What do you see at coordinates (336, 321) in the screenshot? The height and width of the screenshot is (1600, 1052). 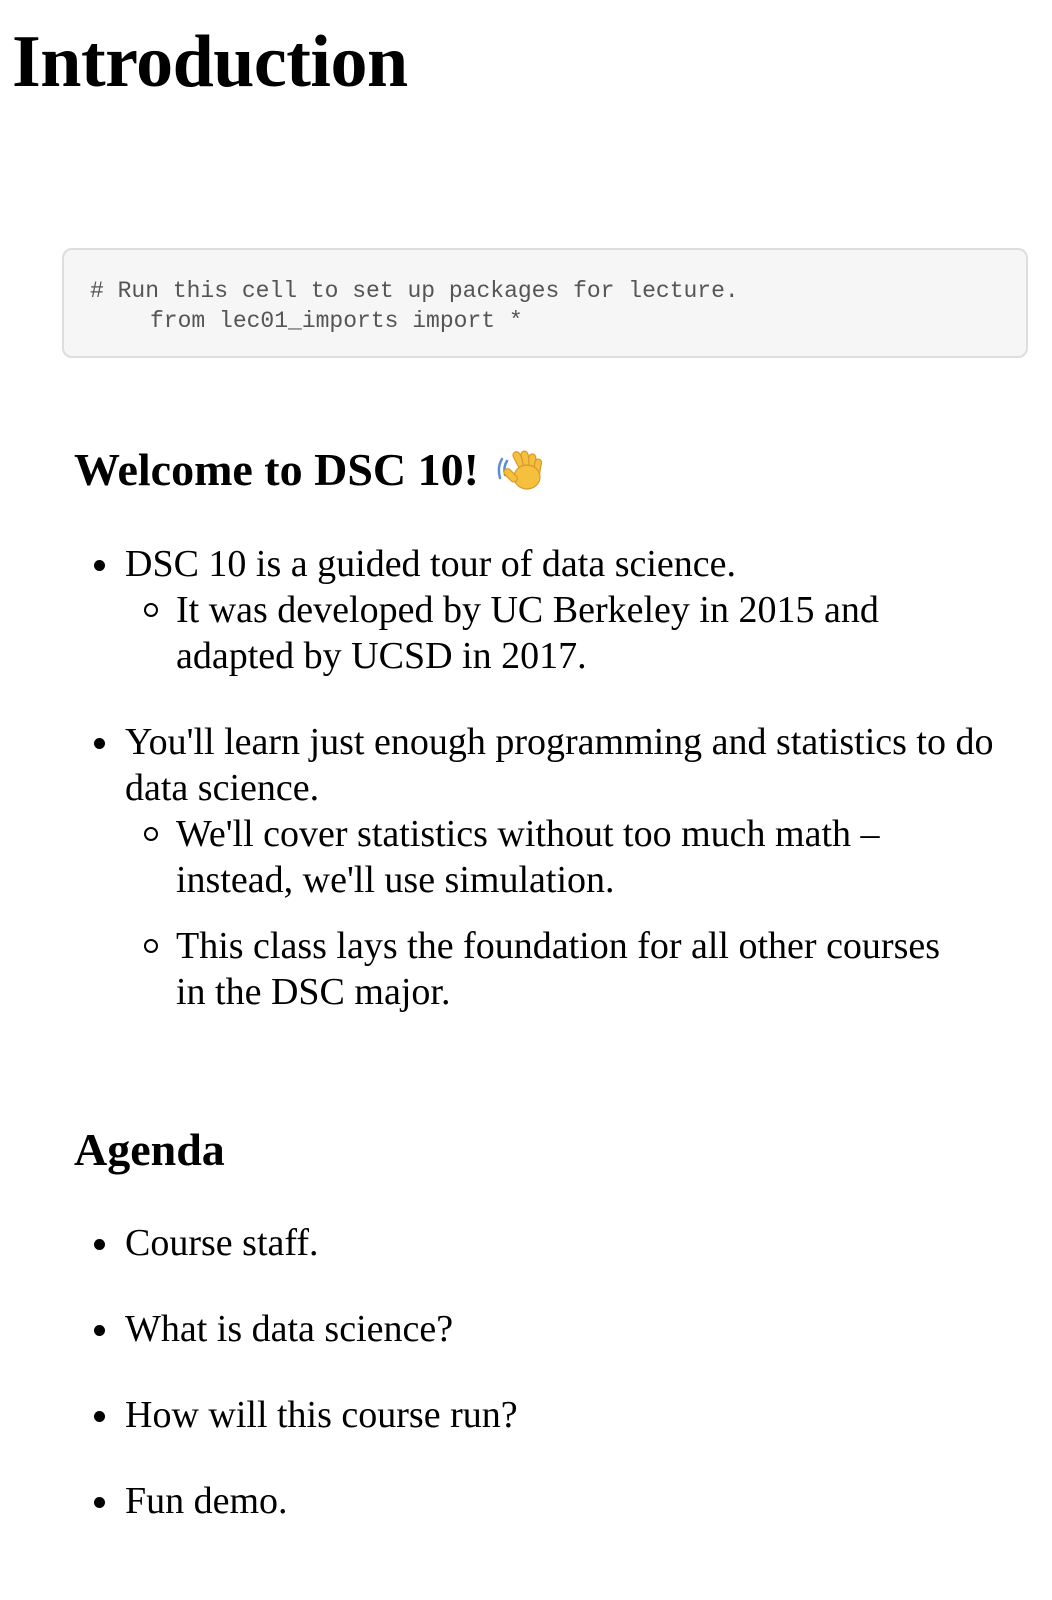 I see `code-import-line: from lec01_imports import *` at bounding box center [336, 321].